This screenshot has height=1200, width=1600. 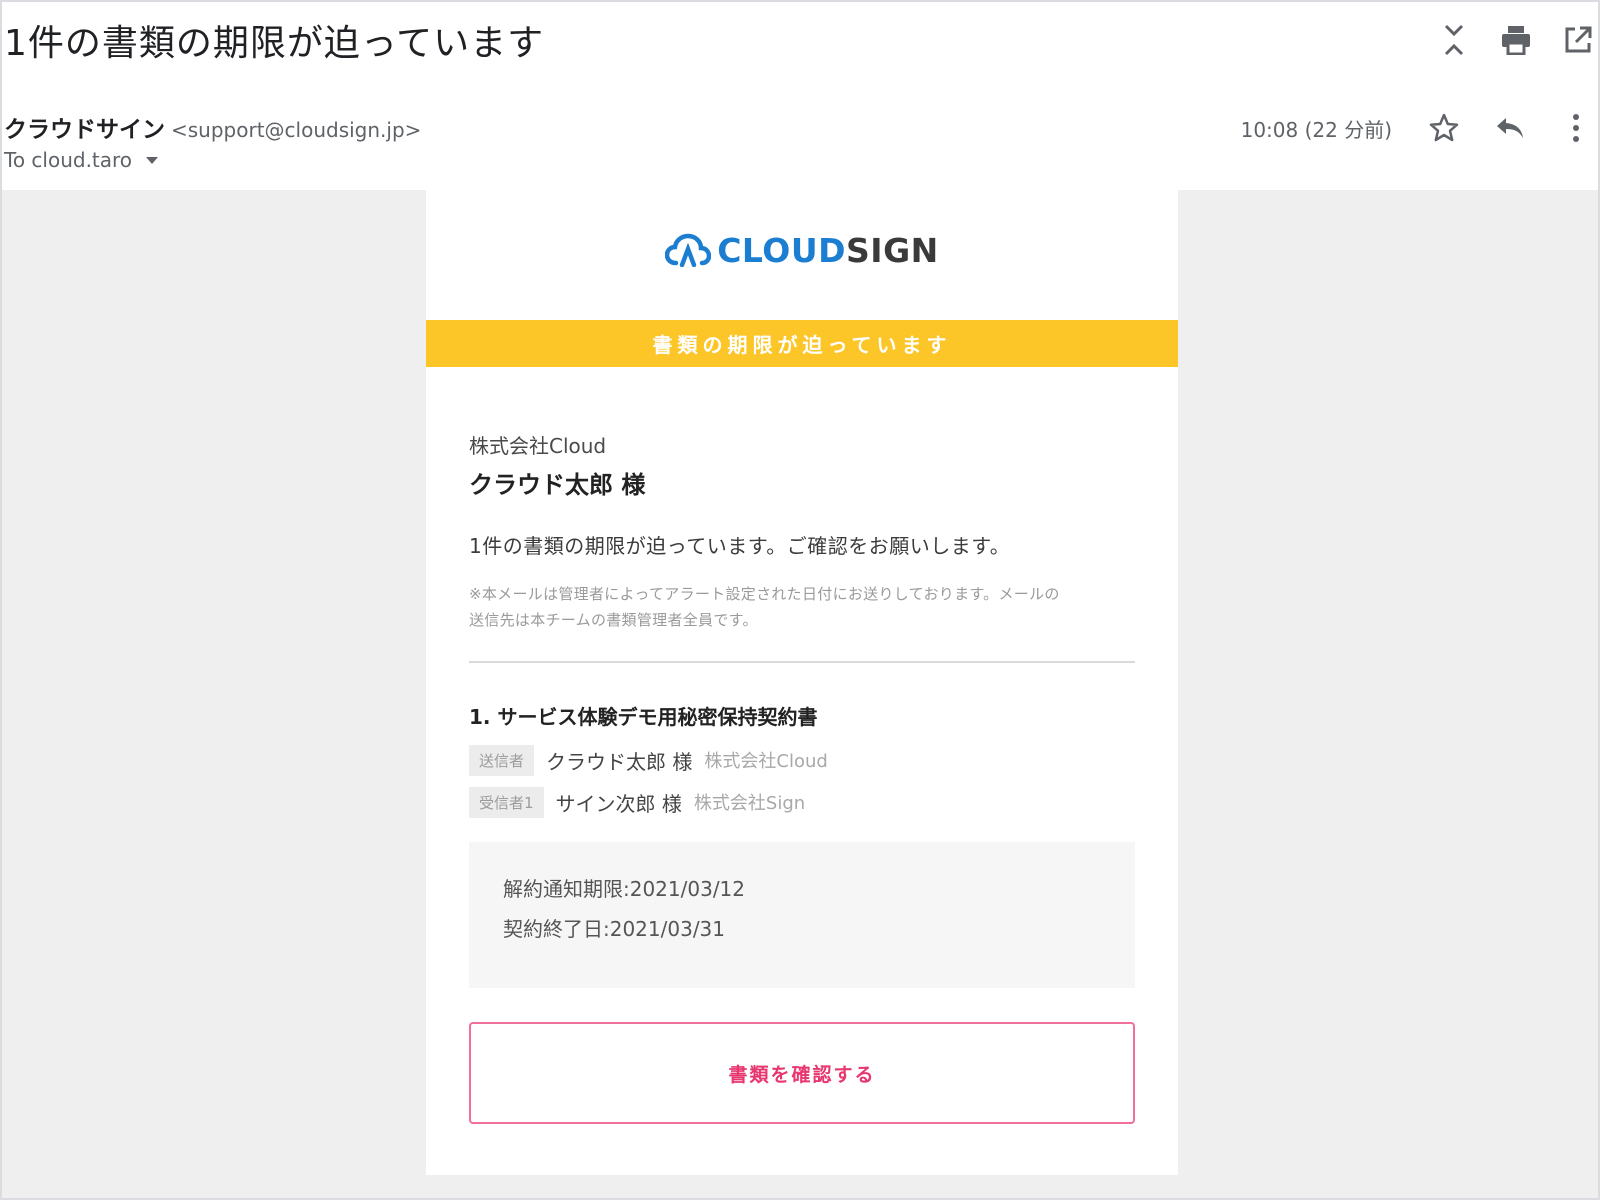 What do you see at coordinates (538, 446) in the screenshot?
I see `recipient-company: 株式会社Cloud` at bounding box center [538, 446].